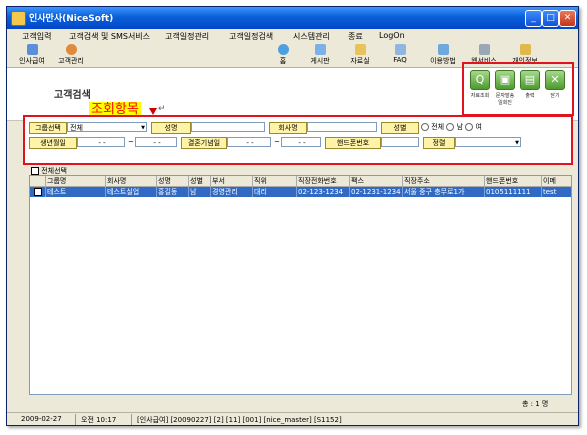  I want to click on menu-customer-input: 고객입력, so click(36, 36).